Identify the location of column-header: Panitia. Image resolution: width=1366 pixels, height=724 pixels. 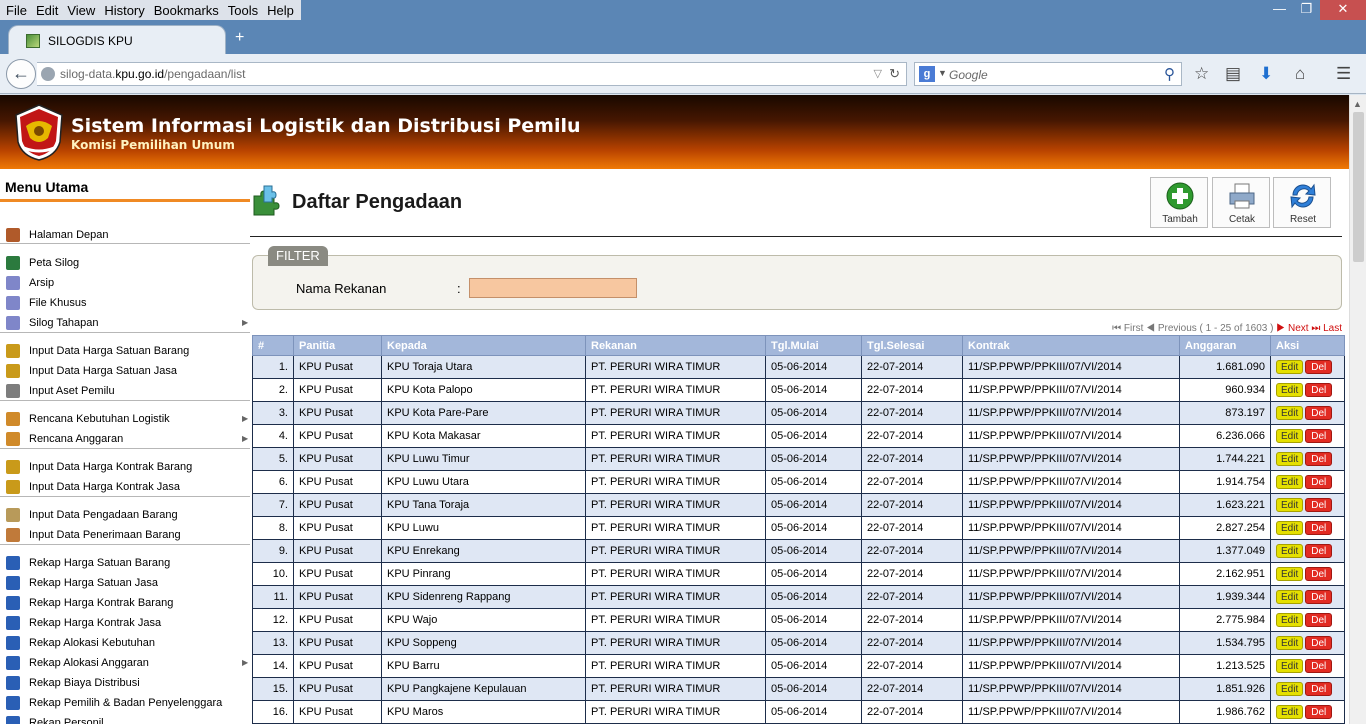
(337, 345).